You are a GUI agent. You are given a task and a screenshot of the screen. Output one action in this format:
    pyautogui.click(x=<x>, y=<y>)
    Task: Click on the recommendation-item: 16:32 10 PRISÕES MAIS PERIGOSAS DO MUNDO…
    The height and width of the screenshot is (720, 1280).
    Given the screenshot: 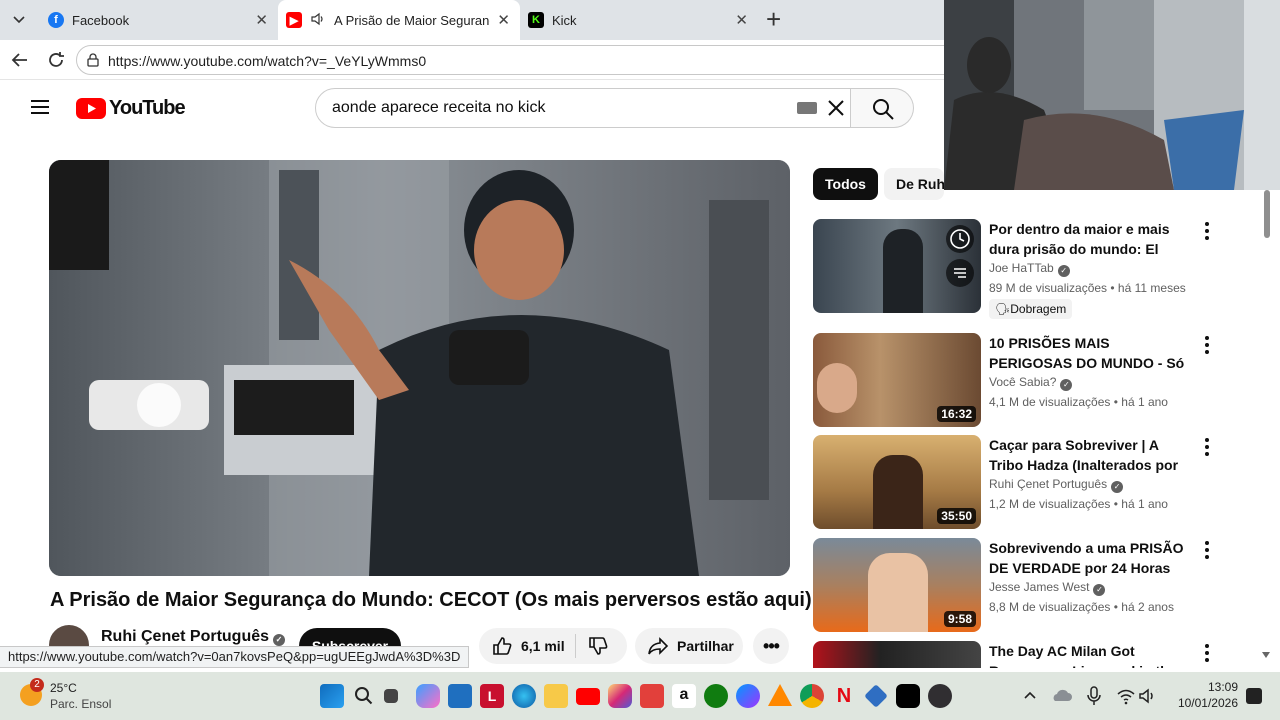 What is the action you would take?
    pyautogui.click(x=1033, y=380)
    